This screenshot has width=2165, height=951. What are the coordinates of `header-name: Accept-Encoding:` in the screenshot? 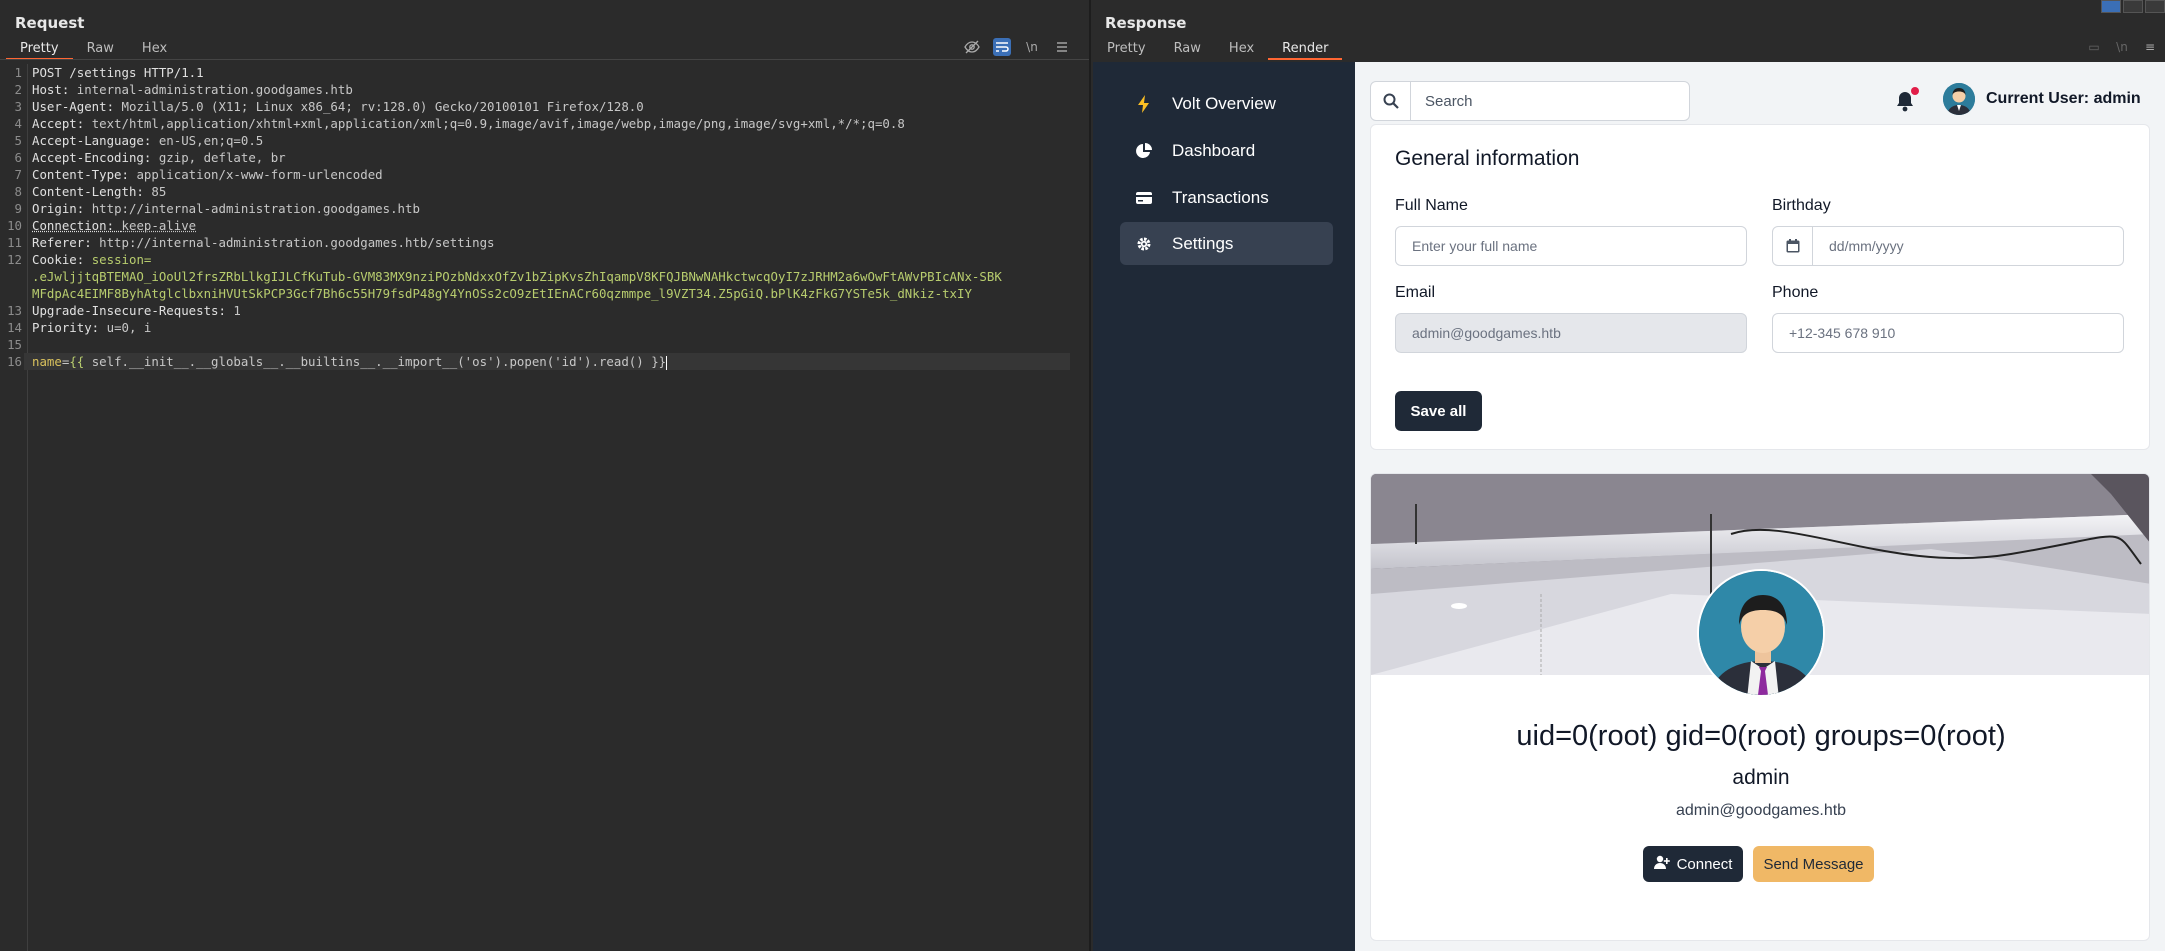 It's located at (95, 157).